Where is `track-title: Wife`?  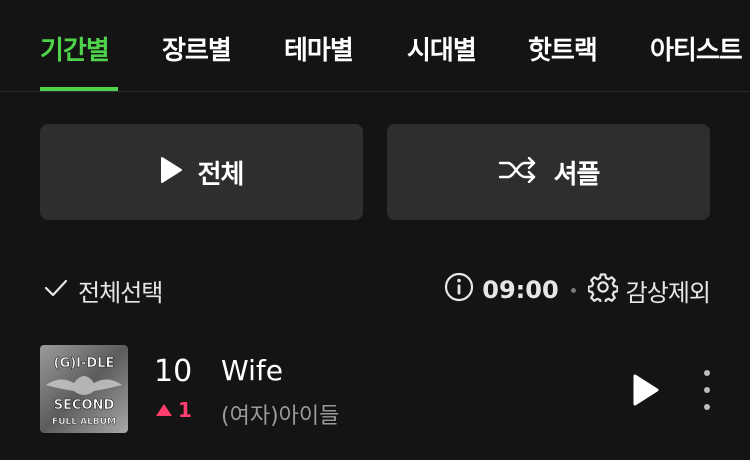
track-title: Wife is located at coordinates (252, 370).